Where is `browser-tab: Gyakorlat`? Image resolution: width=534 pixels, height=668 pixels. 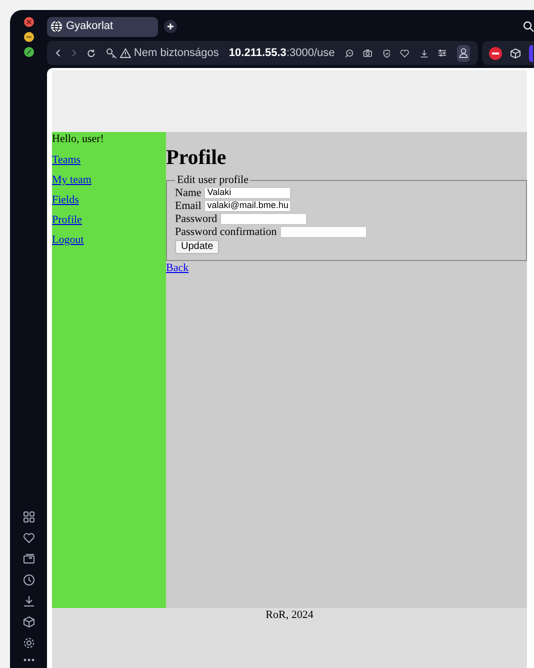 browser-tab: Gyakorlat is located at coordinates (102, 26).